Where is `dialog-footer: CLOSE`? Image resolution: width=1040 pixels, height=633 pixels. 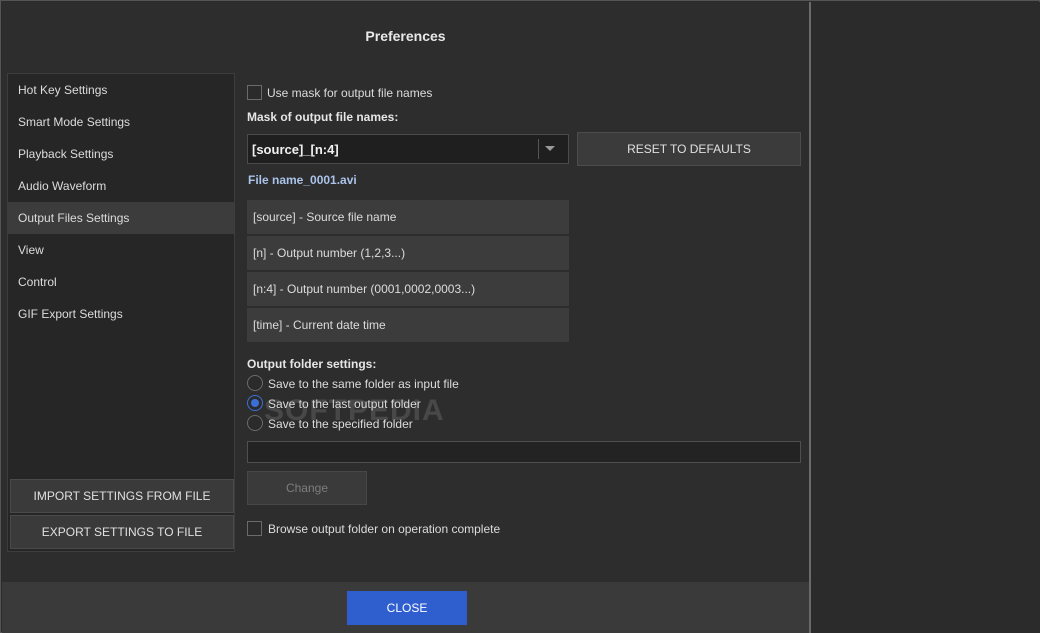 dialog-footer: CLOSE is located at coordinates (405, 607).